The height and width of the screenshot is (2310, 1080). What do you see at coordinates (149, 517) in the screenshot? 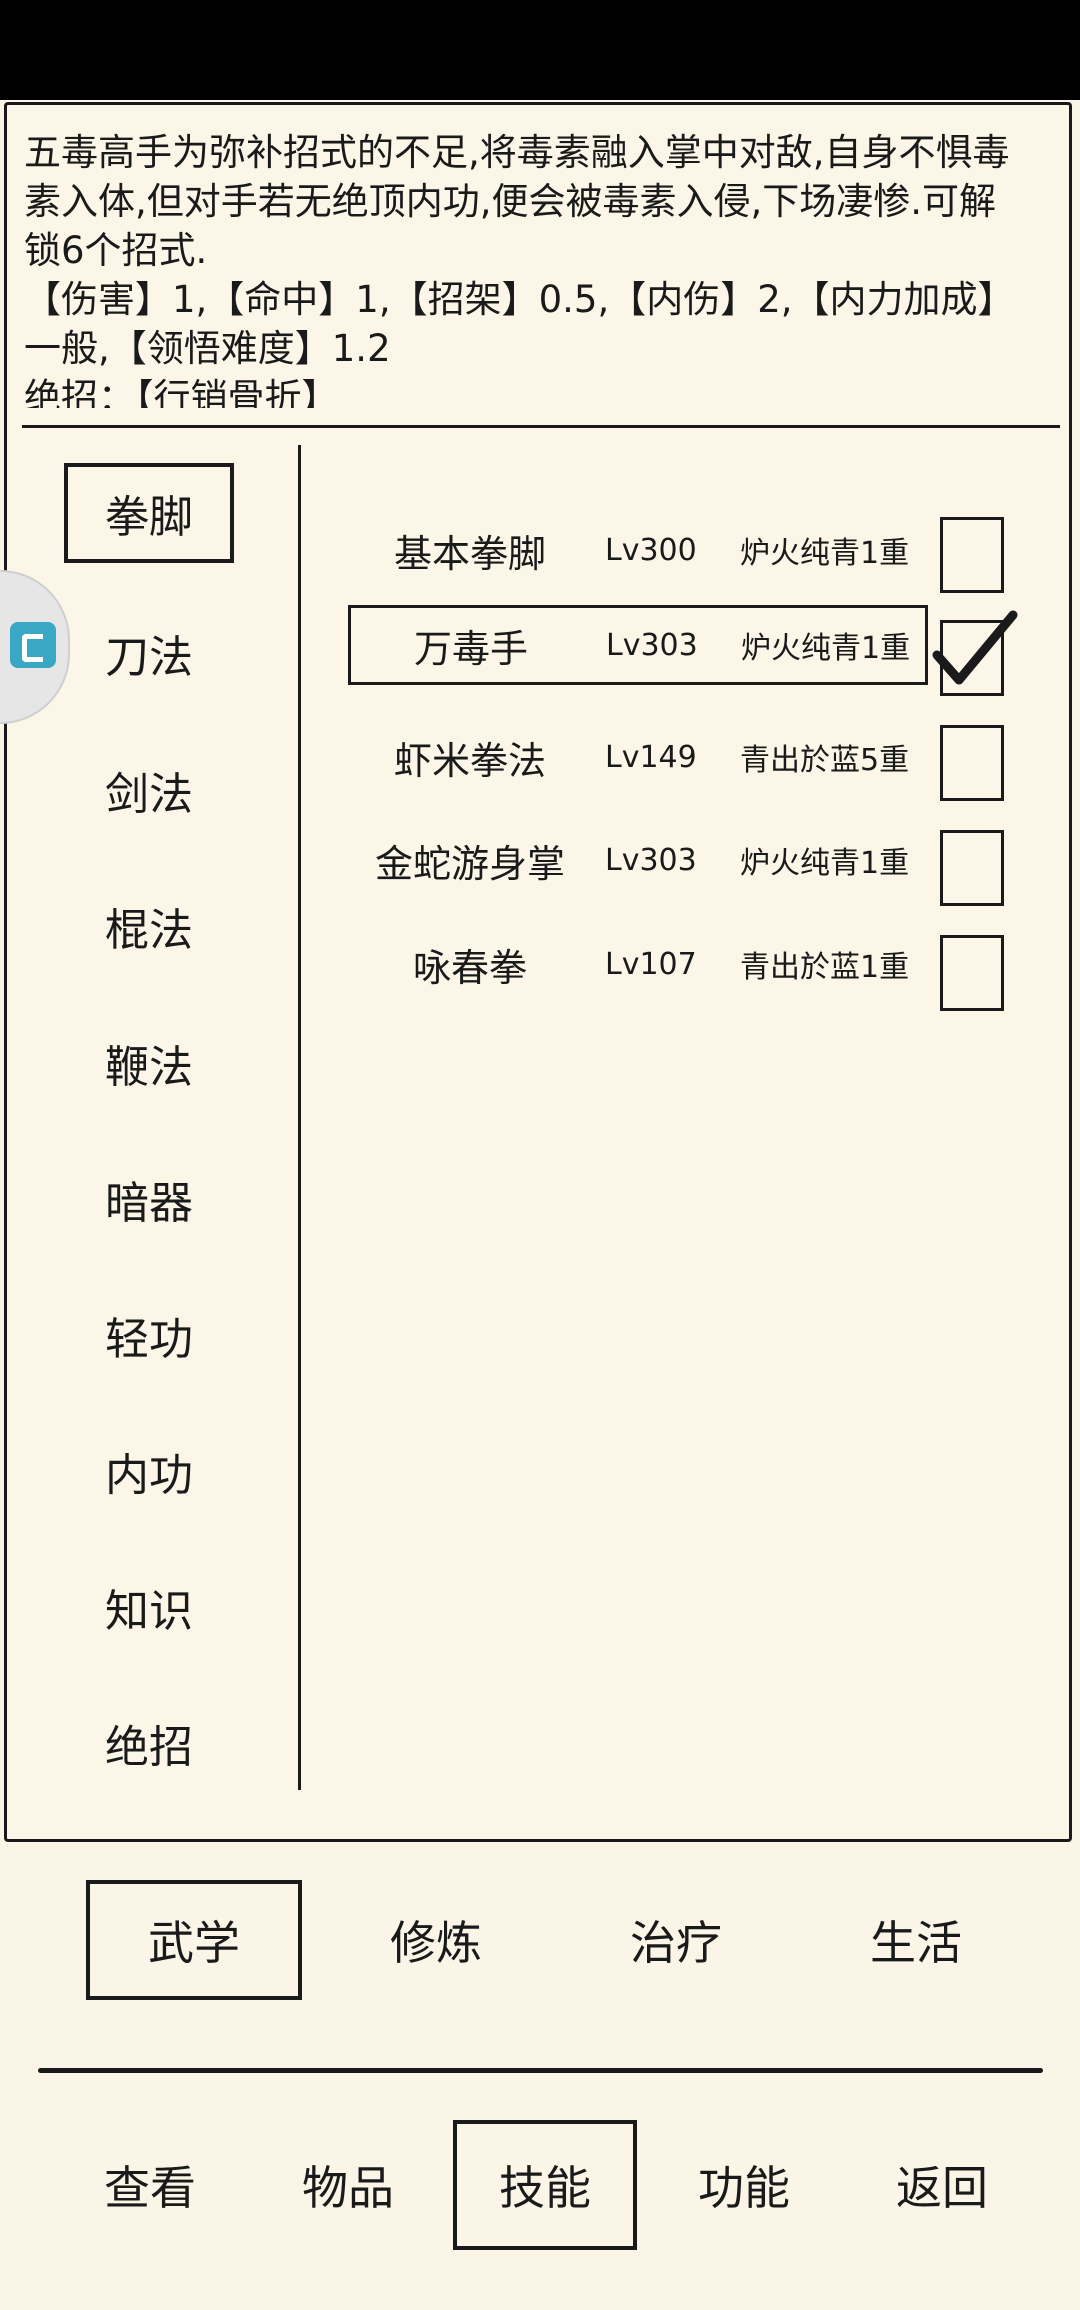
I see `category-label: 拳脚` at bounding box center [149, 517].